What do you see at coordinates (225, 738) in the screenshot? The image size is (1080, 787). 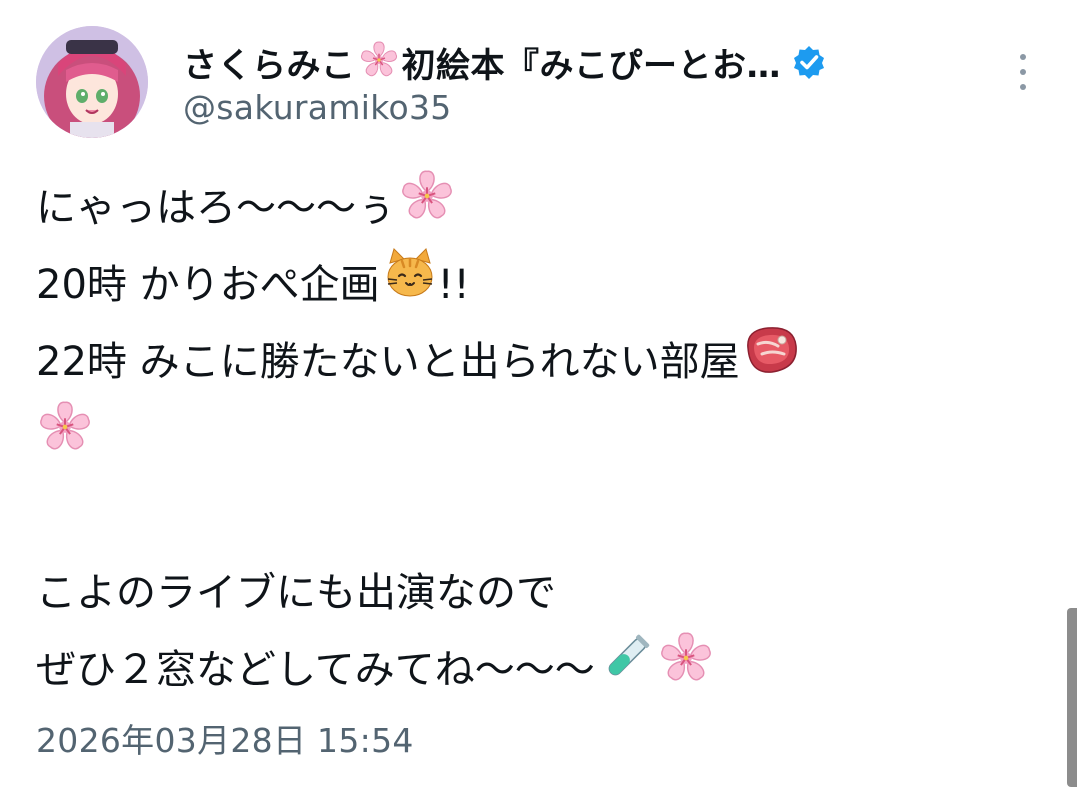 I see `tweet-timestamp: 2026年03月28日 15:54` at bounding box center [225, 738].